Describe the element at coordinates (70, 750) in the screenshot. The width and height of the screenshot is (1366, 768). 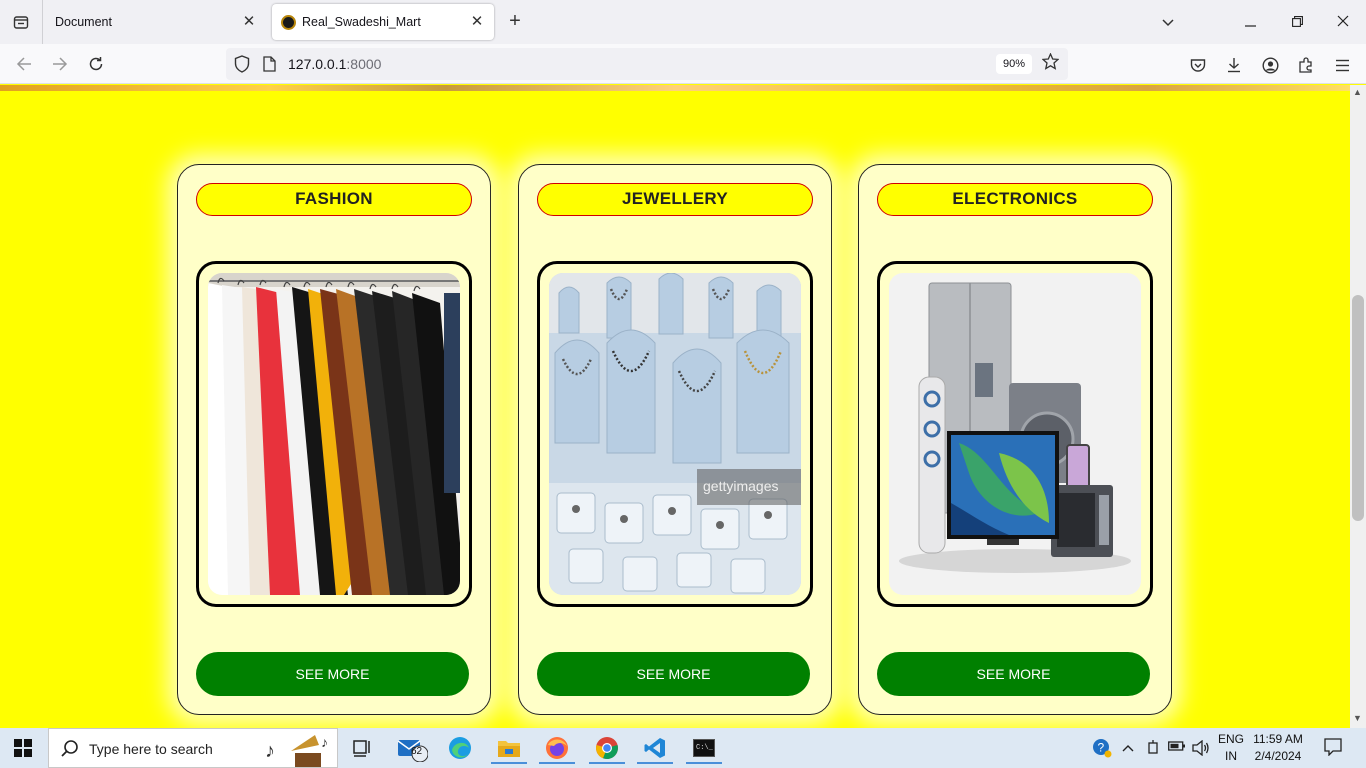
I see `search-icon` at that location.